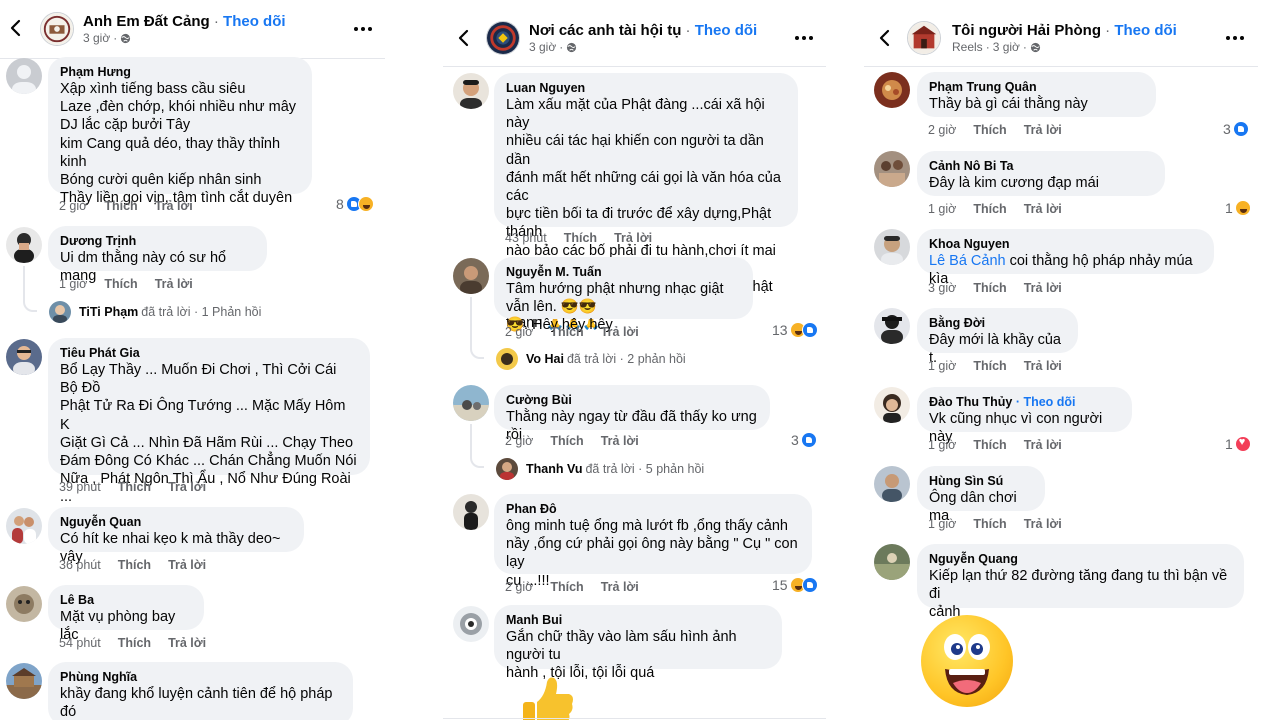 The image size is (1280, 720). Describe the element at coordinates (981, 481) in the screenshot. I see `comment-author: Hùng Sìn Sú` at that location.